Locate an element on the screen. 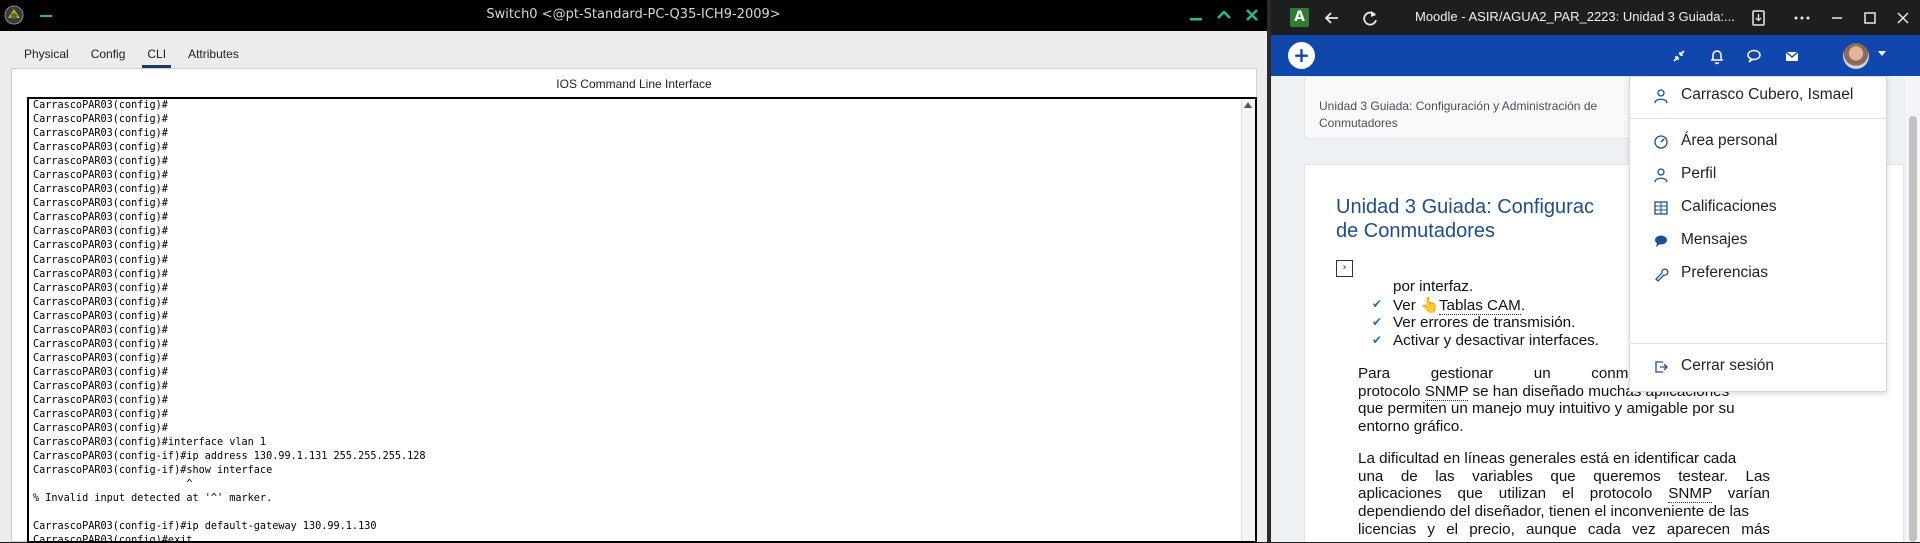  menu-item-label: Área personal is located at coordinates (1729, 140).